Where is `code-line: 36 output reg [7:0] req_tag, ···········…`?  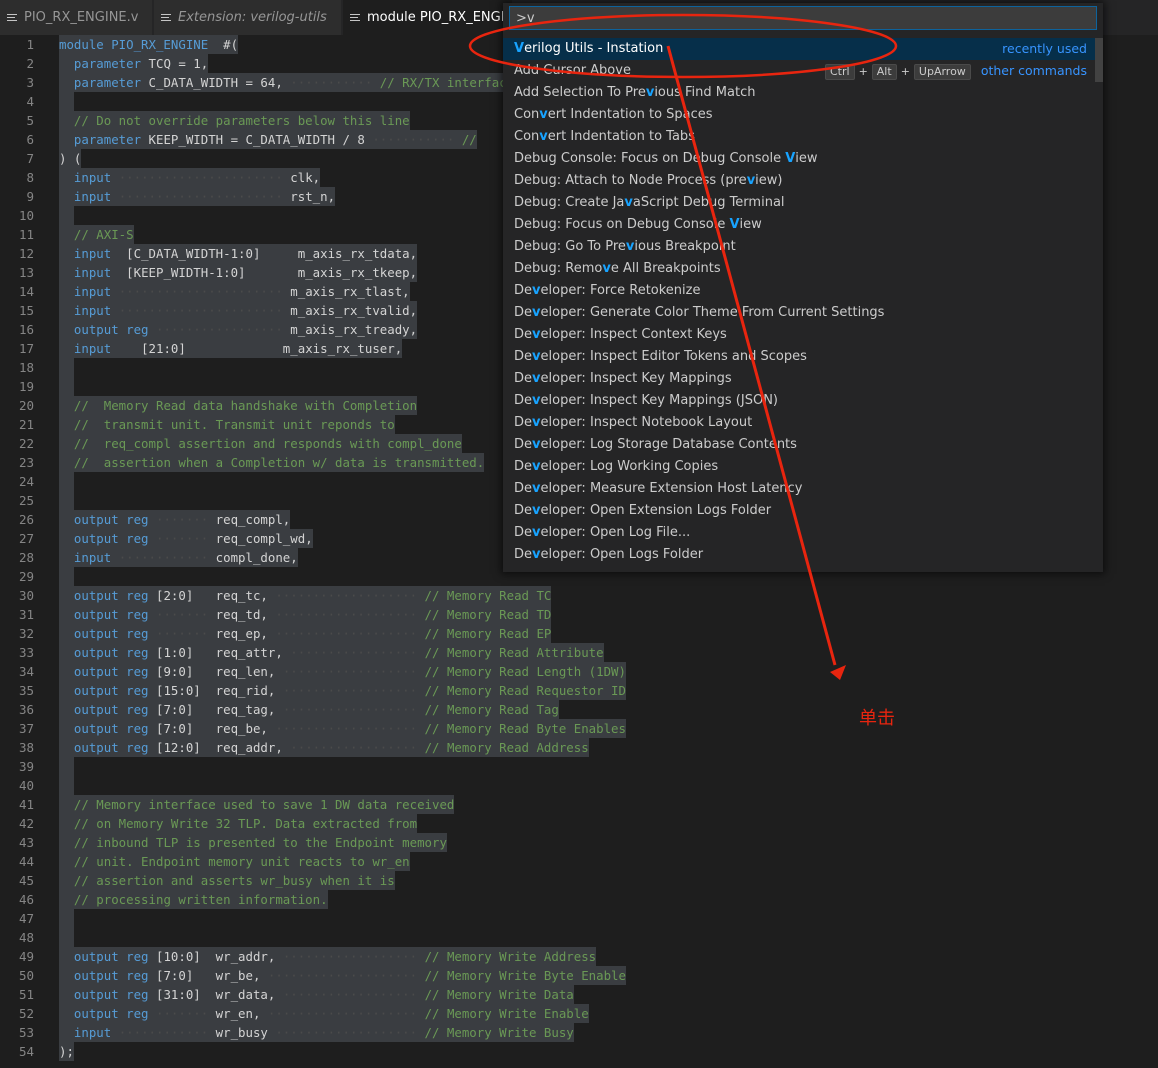
code-line: 36 output reg [7:0] req_tag, ···········… is located at coordinates (579, 709).